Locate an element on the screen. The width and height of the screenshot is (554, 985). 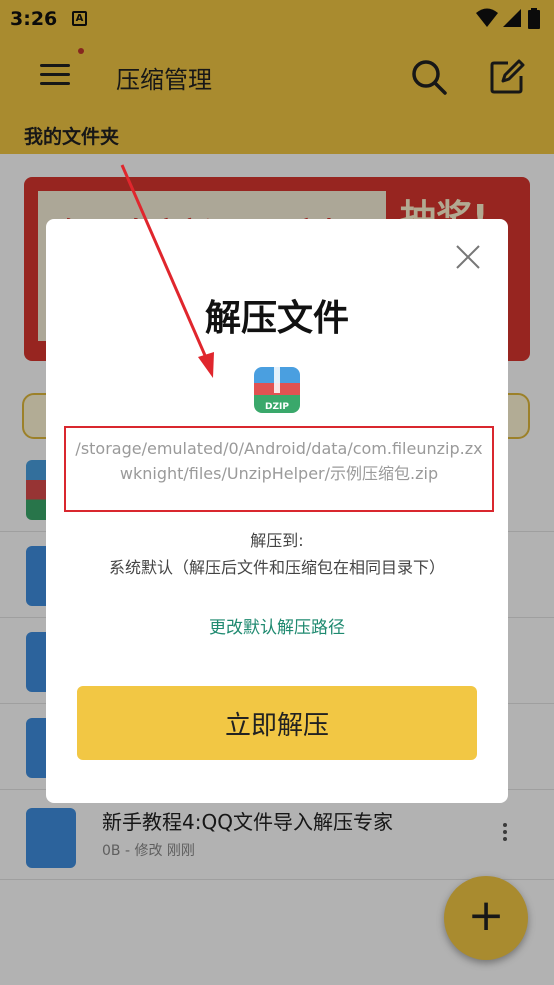
zip-icon-label: DZIP is located at coordinates (277, 407).